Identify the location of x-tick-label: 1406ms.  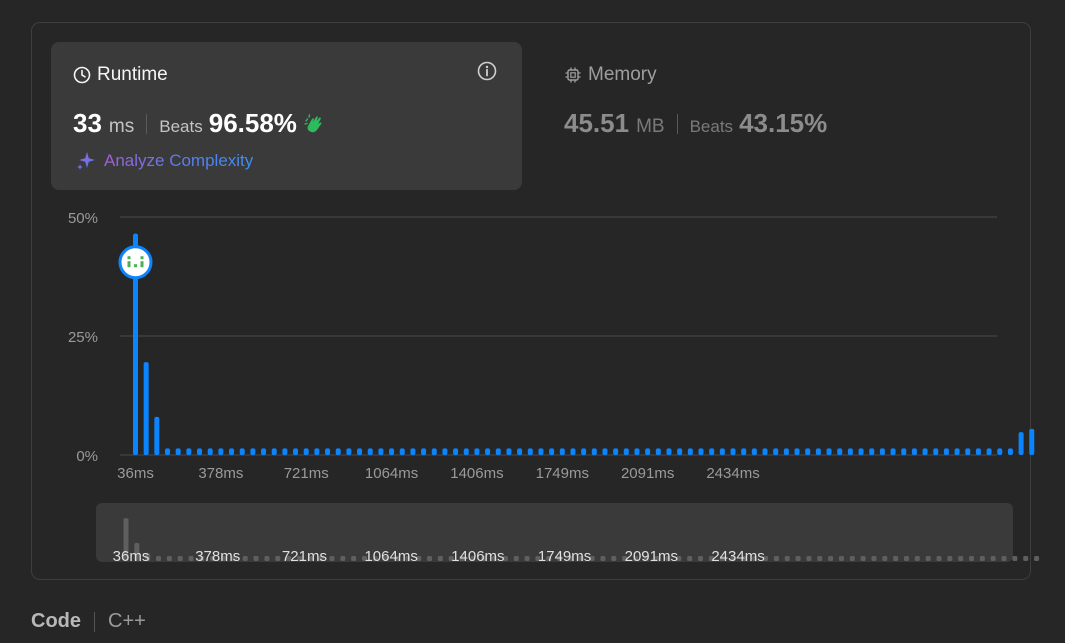
(476, 473).